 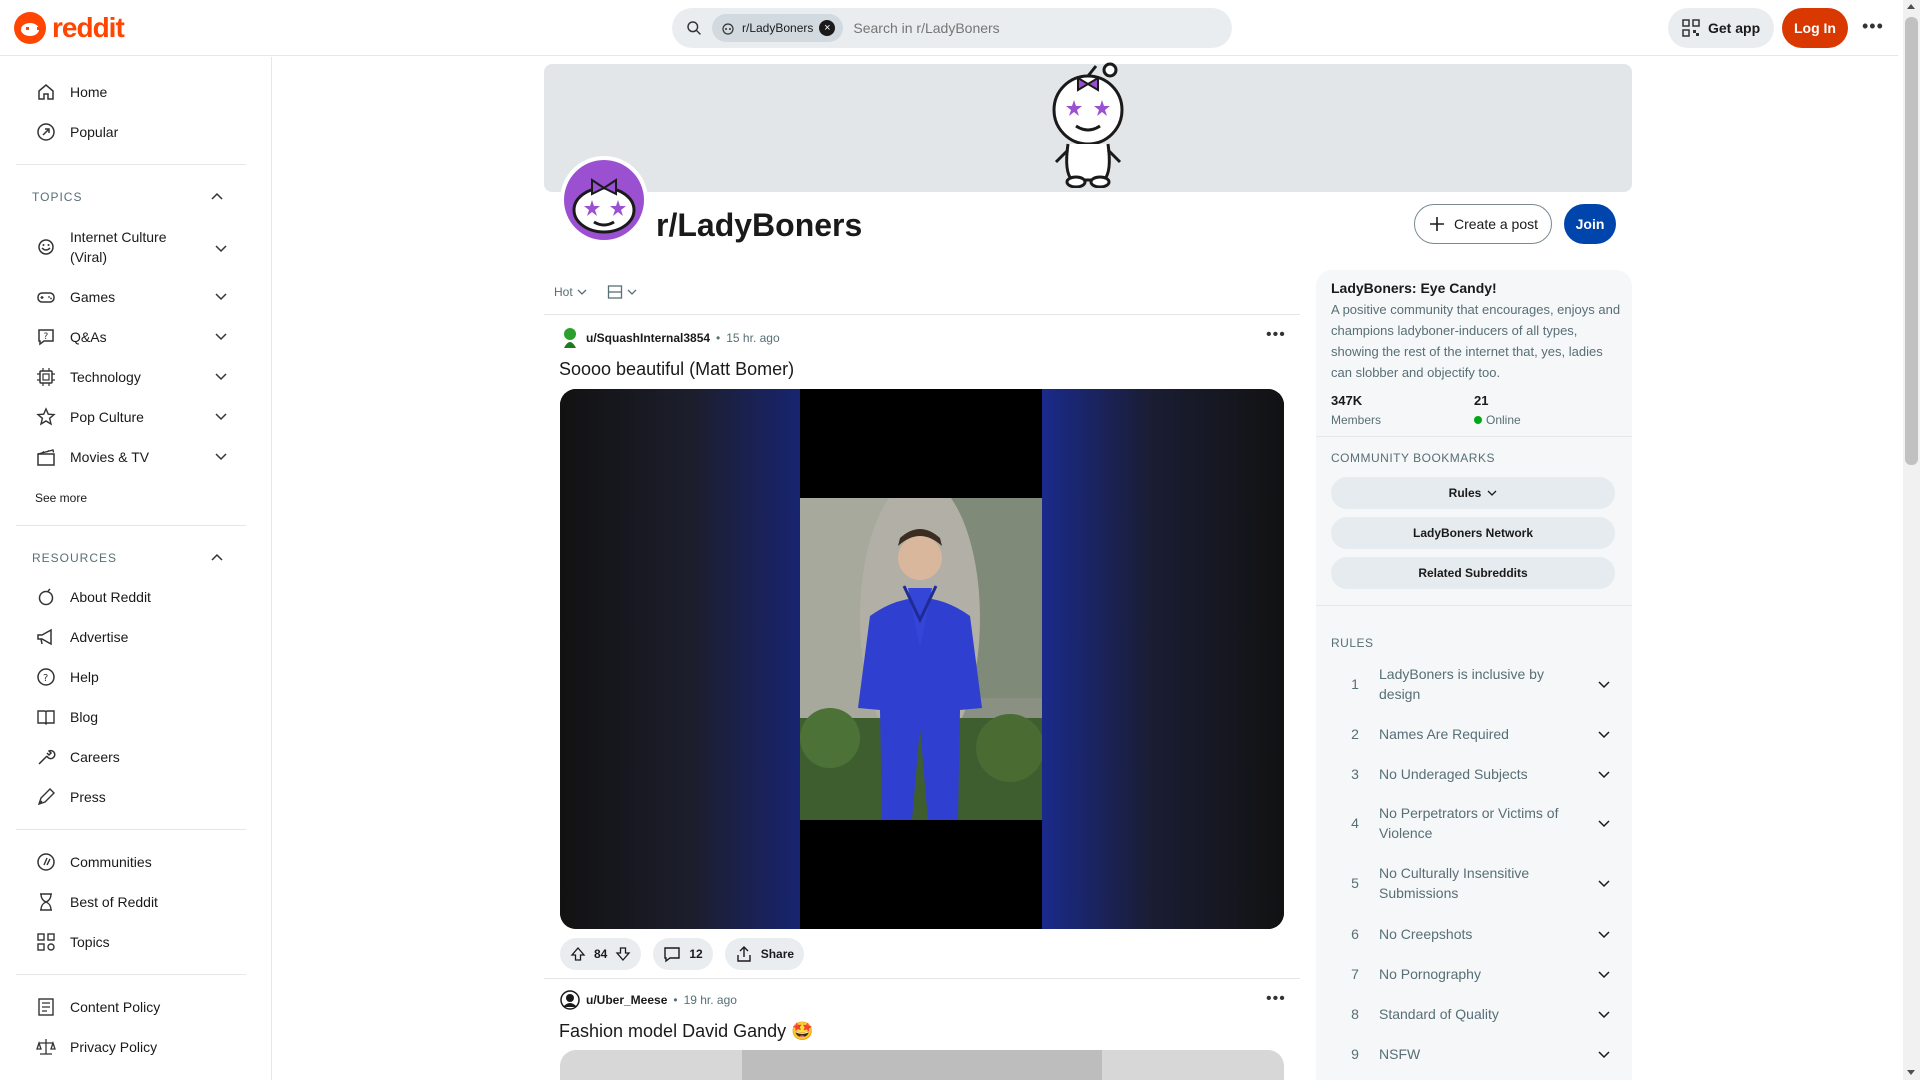 I want to click on sidebar-item-movies-tv: Movies & TV, so click(x=132, y=457).